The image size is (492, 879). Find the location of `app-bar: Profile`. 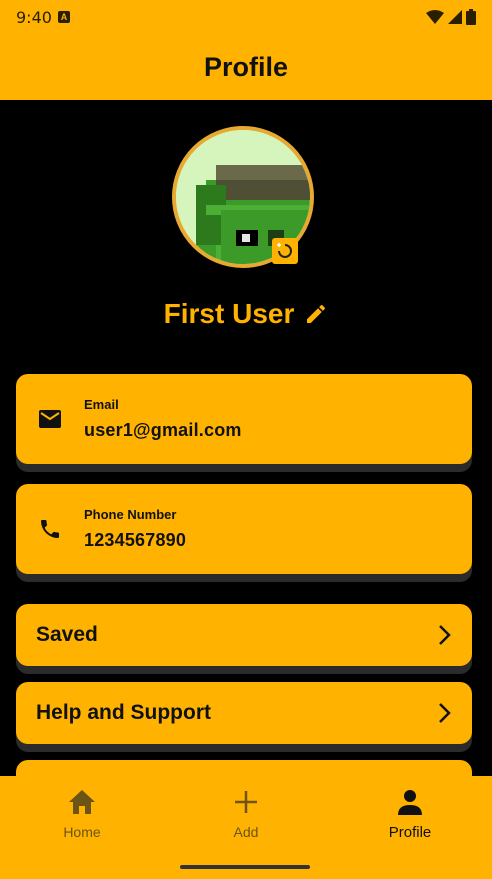

app-bar: Profile is located at coordinates (246, 67).